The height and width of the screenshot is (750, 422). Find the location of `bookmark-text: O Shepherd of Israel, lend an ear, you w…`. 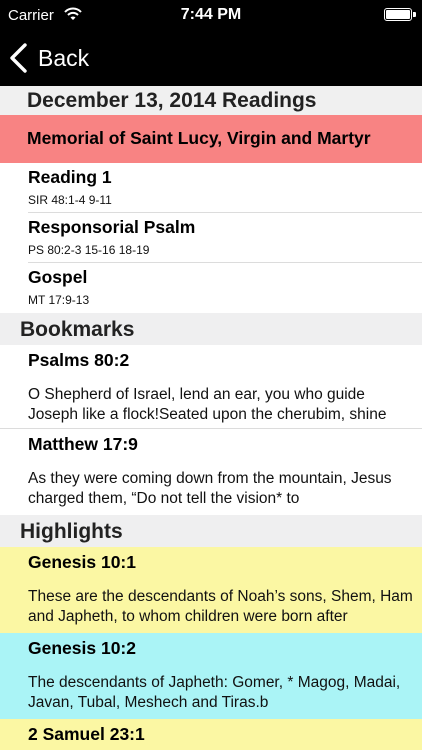

bookmark-text: O Shepherd of Israel, lend an ear, you w… is located at coordinates (207, 404).